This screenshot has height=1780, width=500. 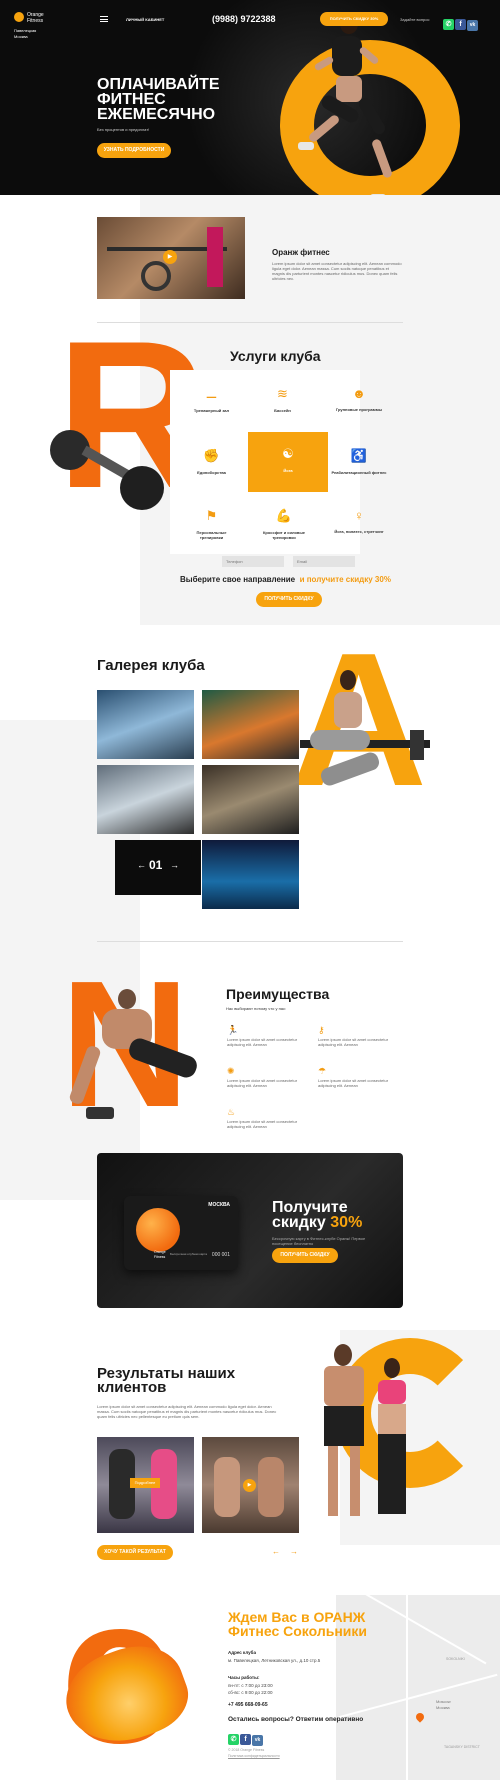 I want to click on sun-icon: ✺, so click(x=231, y=1071).